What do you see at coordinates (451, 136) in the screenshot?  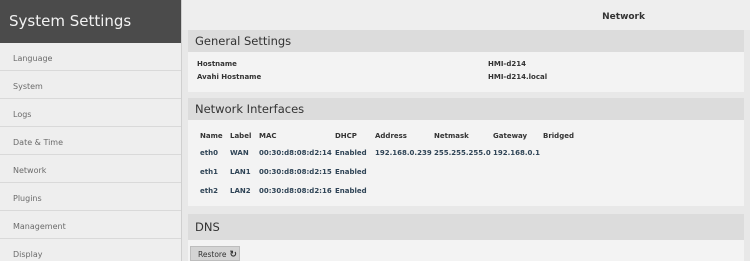 I see `column-header-netmask: Netmask` at bounding box center [451, 136].